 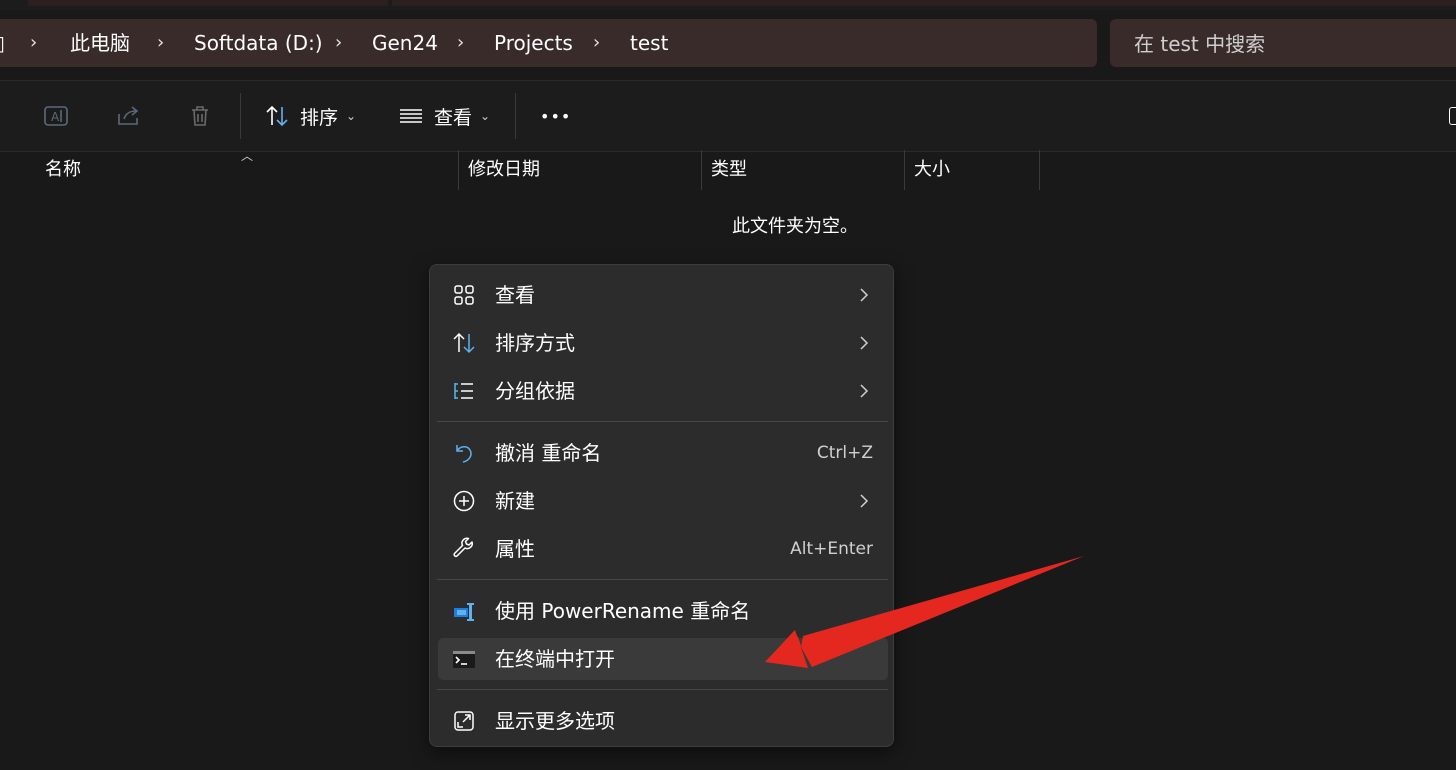 What do you see at coordinates (548, 453) in the screenshot?
I see `menu-item-label: 撤消 重命名` at bounding box center [548, 453].